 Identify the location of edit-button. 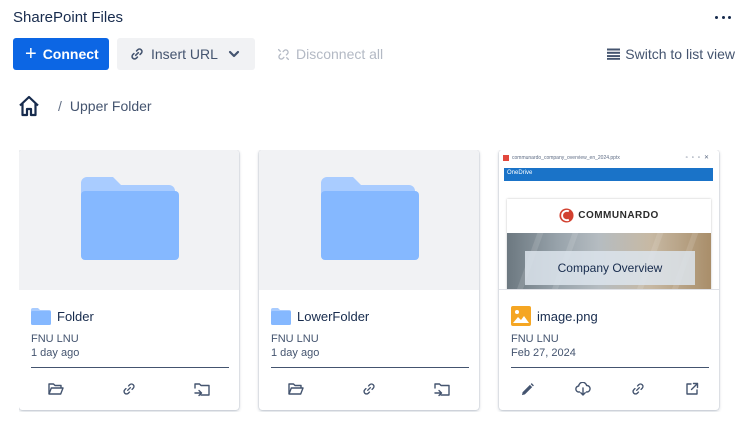
(527, 389).